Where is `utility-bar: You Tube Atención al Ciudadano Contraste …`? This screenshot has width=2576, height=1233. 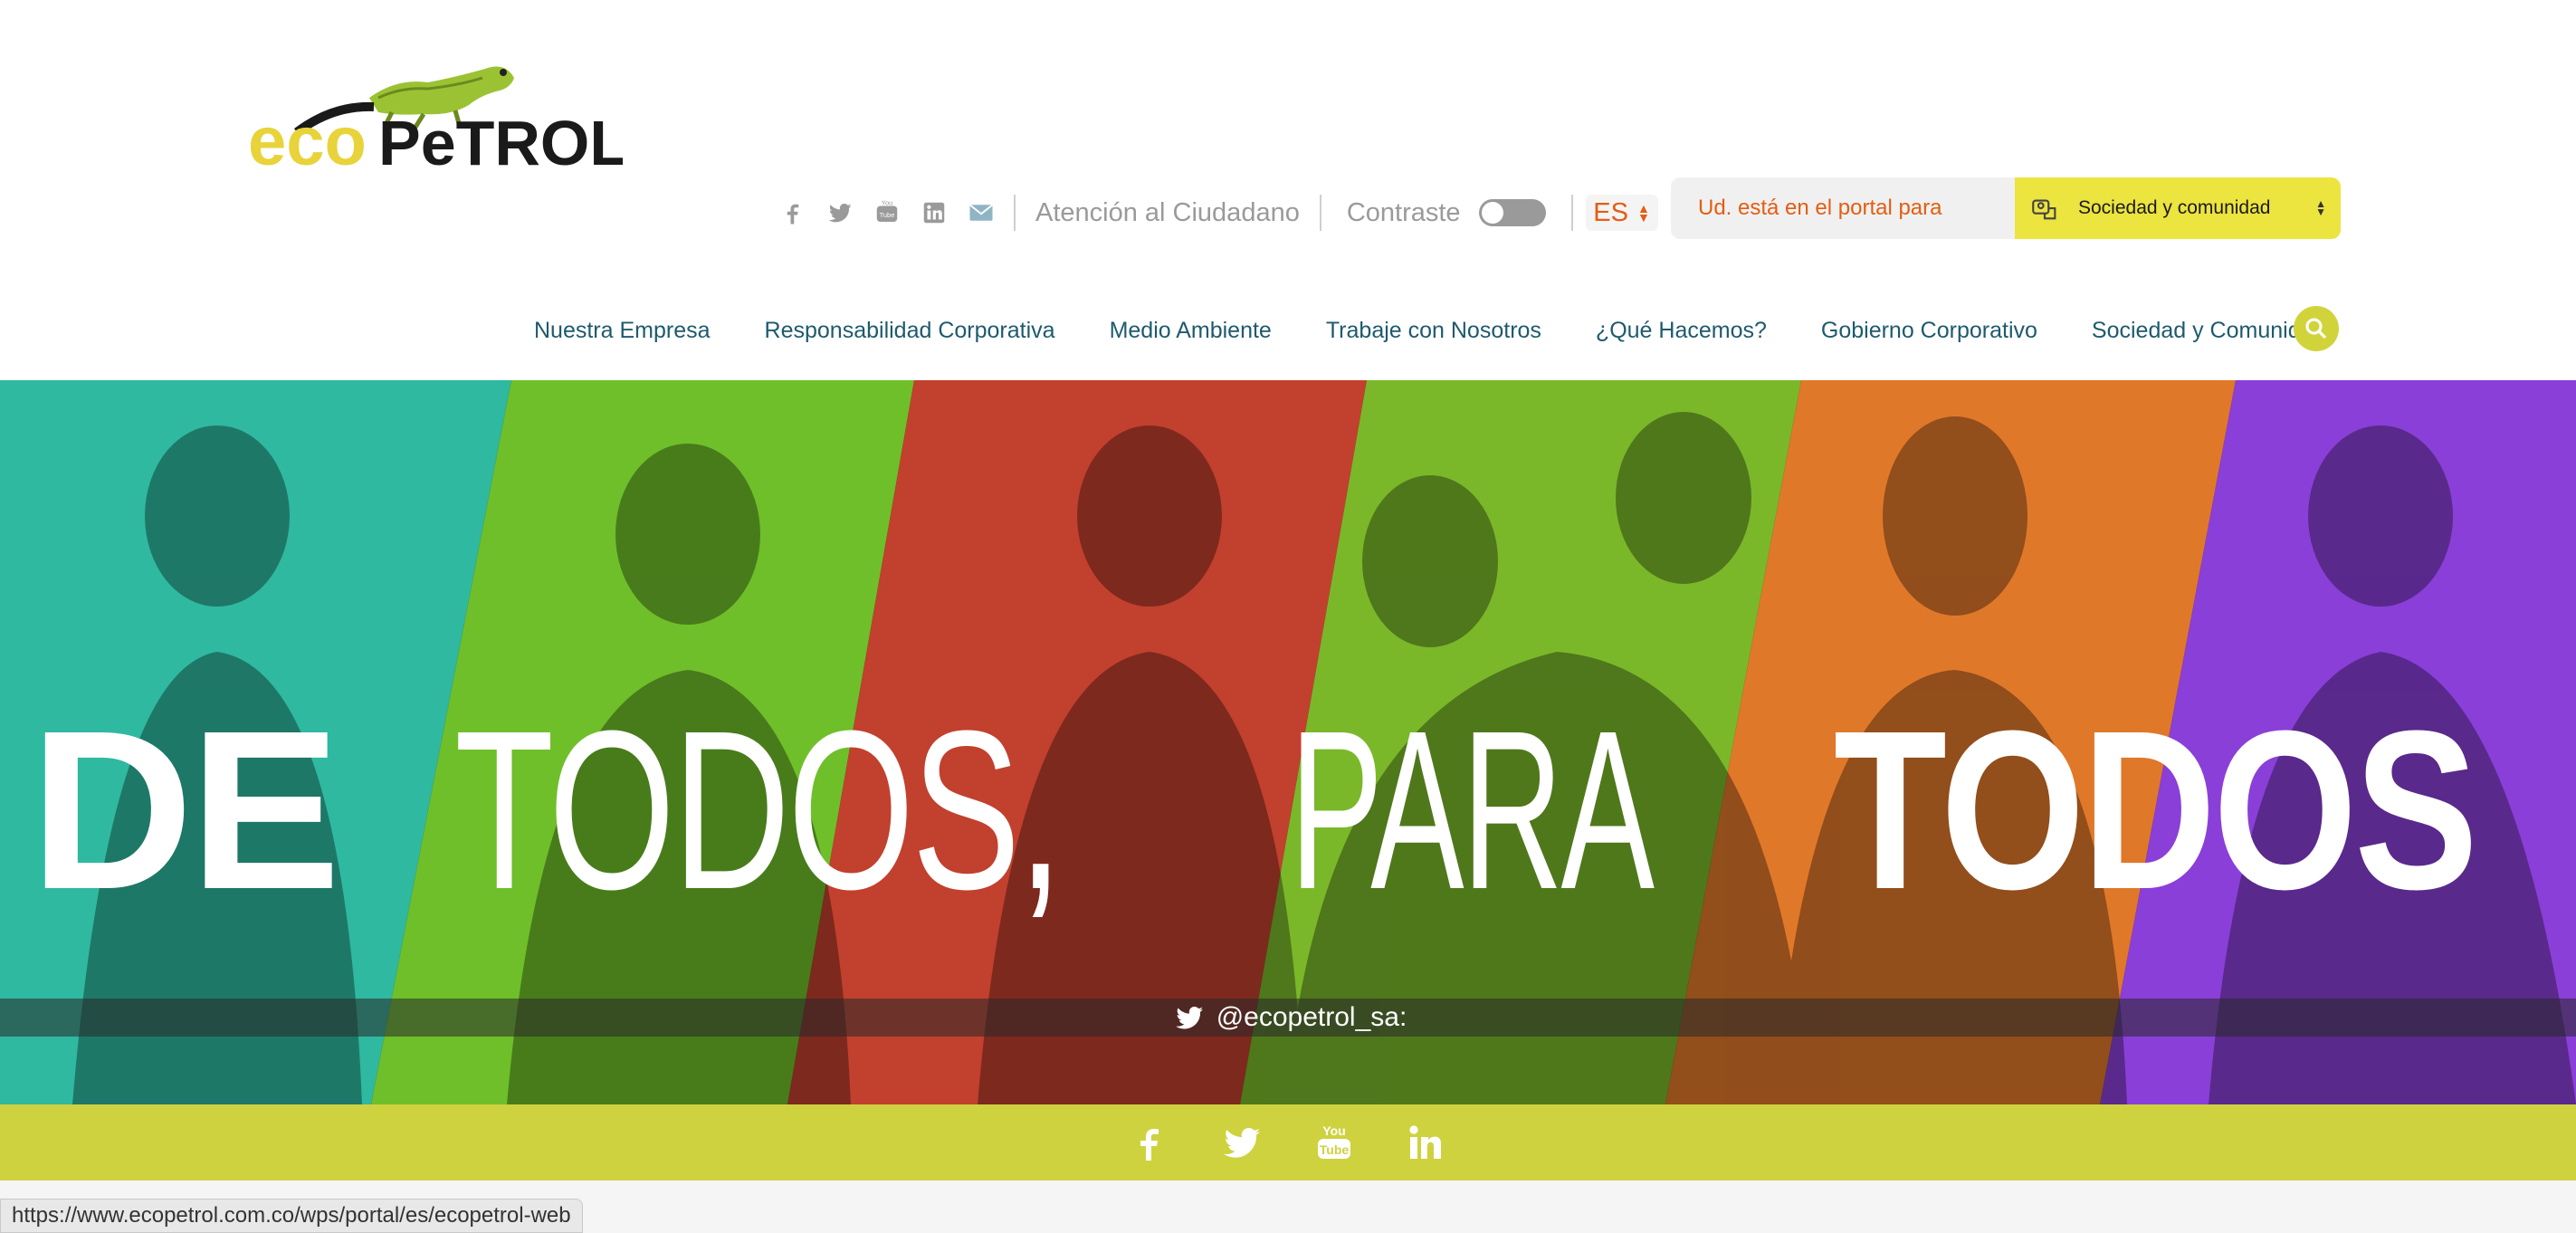 utility-bar: You Tube Atención al Ciudadano Contraste … is located at coordinates (1218, 213).